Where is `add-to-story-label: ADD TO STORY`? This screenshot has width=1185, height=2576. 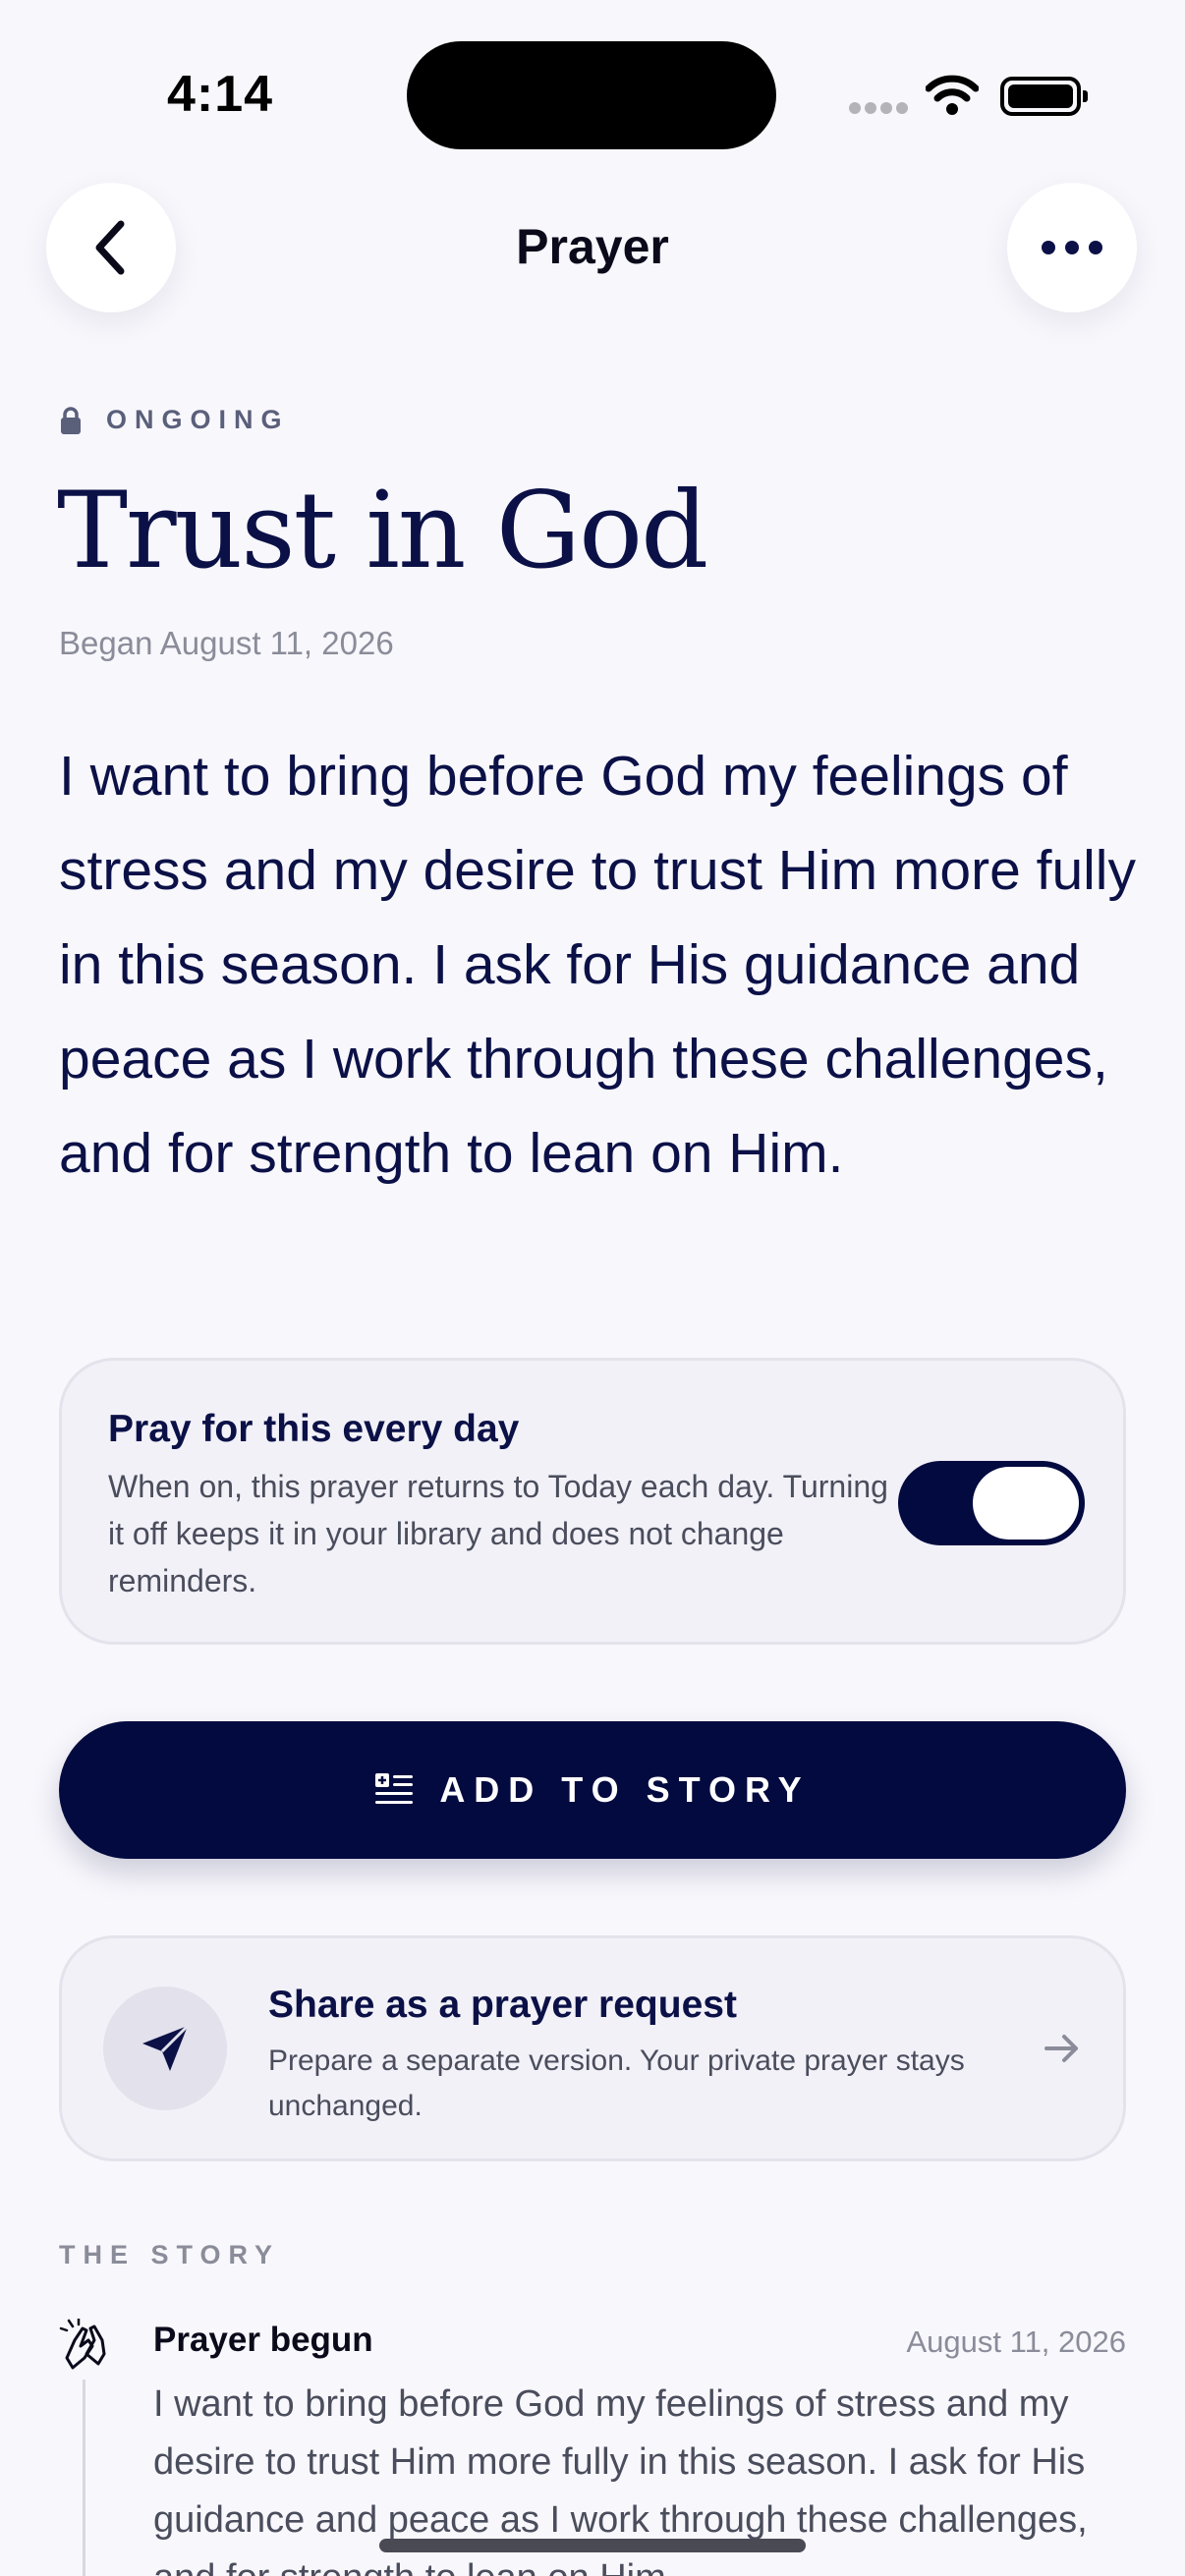
add-to-story-label: ADD TO STORY is located at coordinates (625, 1789).